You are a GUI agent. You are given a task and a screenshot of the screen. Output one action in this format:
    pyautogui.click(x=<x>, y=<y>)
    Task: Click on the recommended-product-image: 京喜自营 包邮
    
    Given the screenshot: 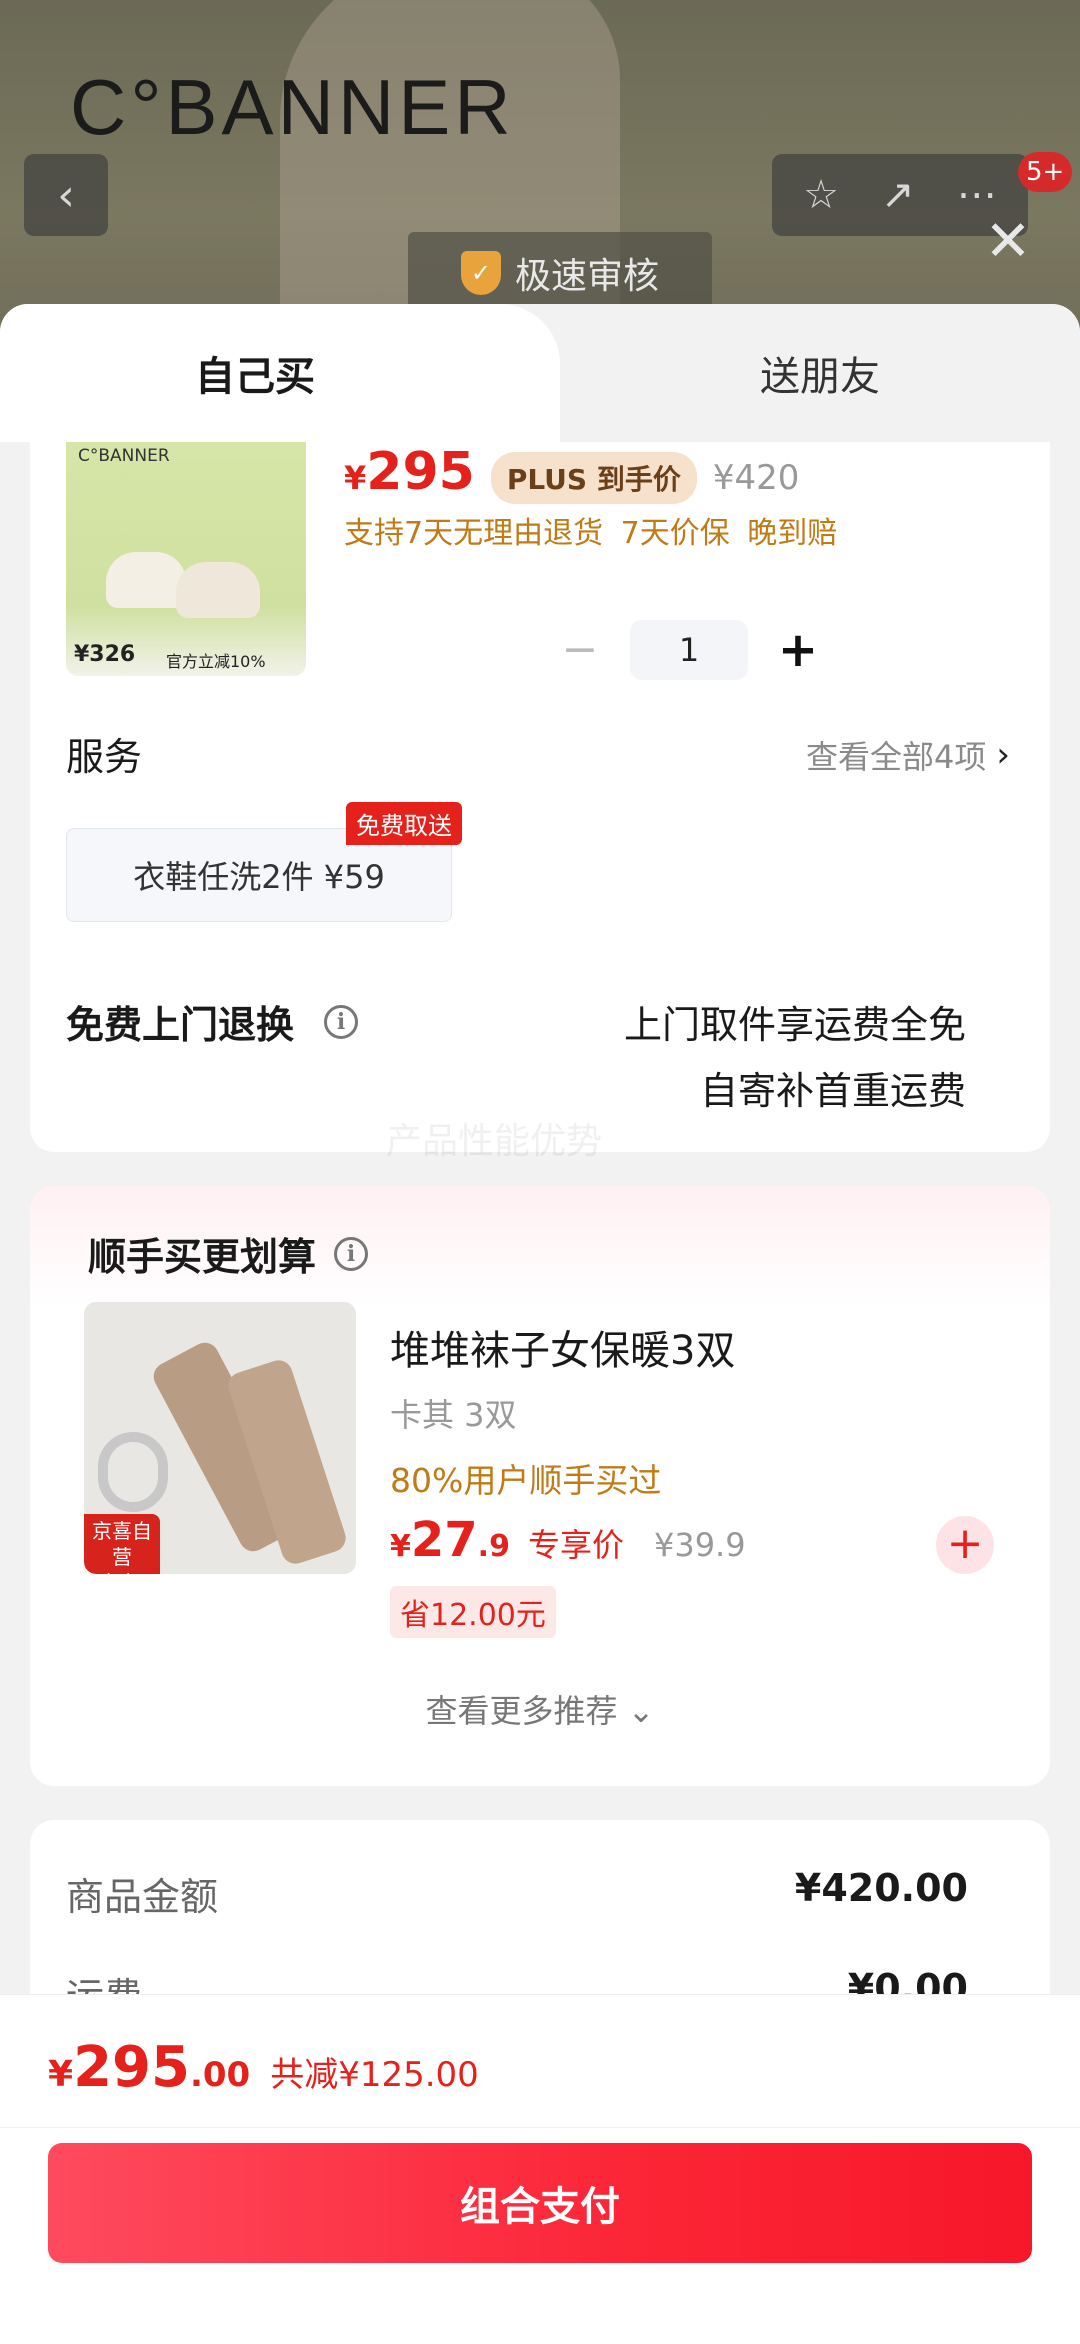 What is the action you would take?
    pyautogui.click(x=220, y=1438)
    